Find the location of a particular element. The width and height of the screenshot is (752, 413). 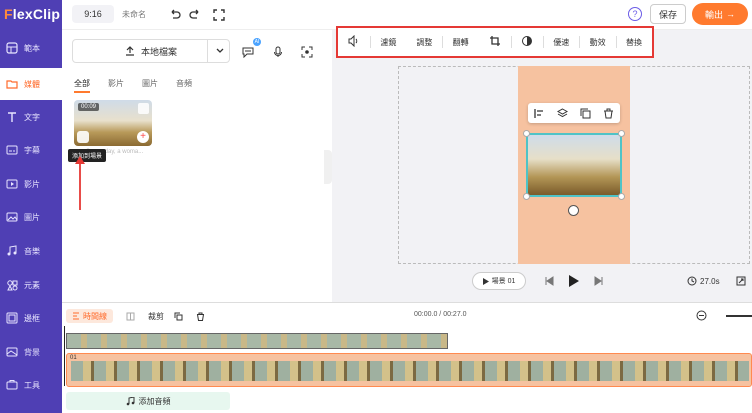

ai-badge: AI is located at coordinates (257, 42).